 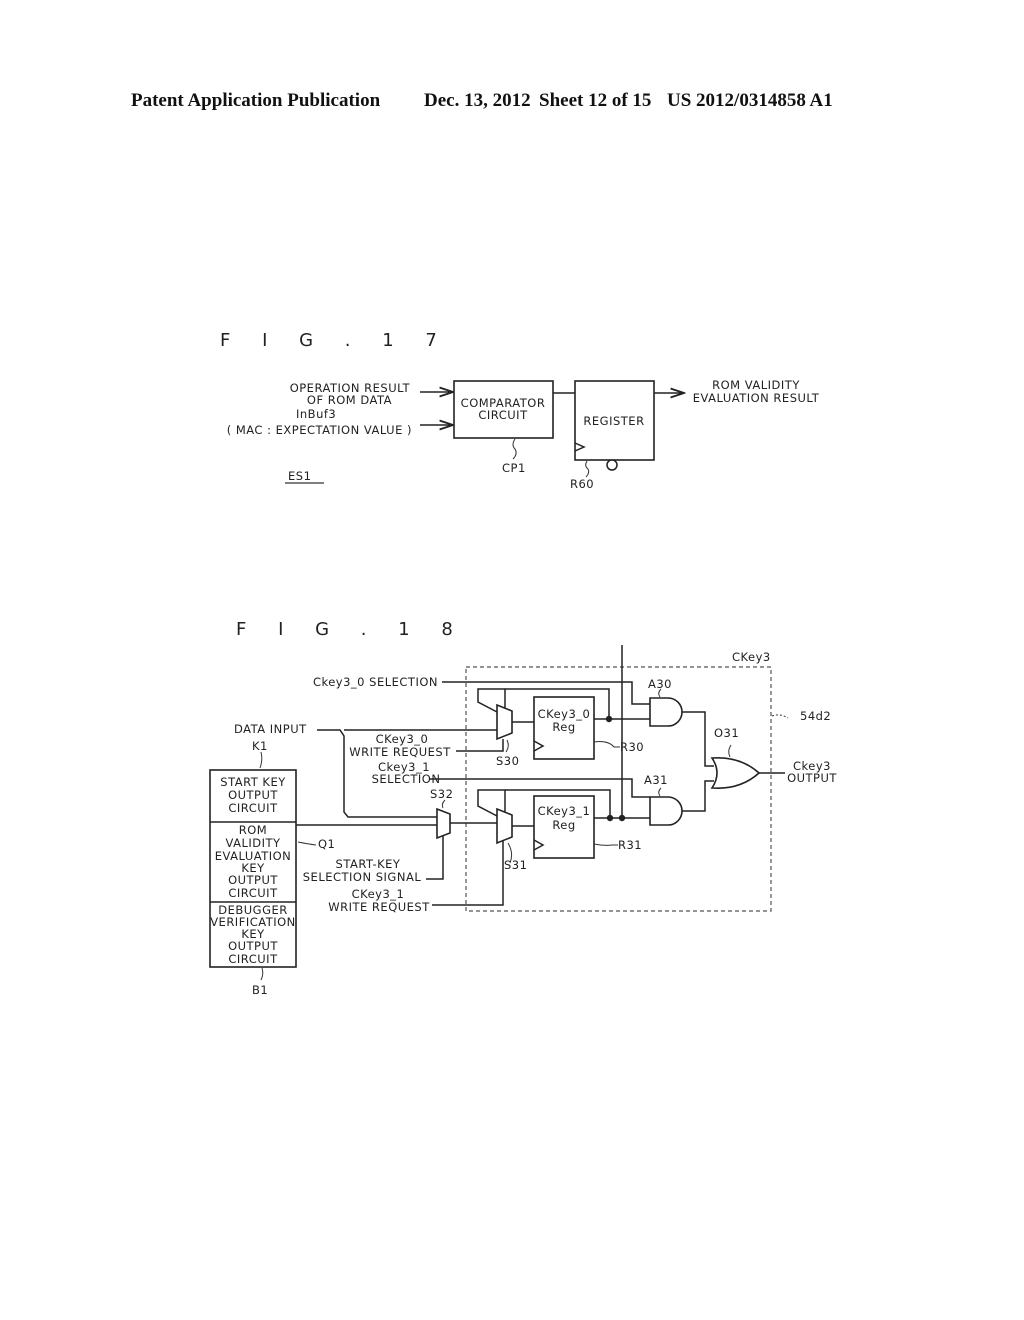 I want to click on r31-ref: R31, so click(x=630, y=845).